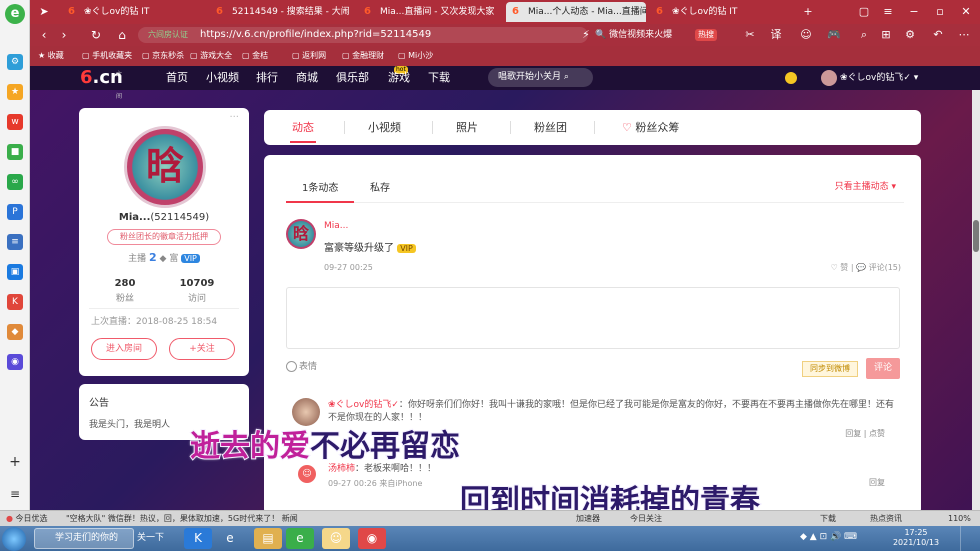 Image resolution: width=980 pixels, height=551 pixels. I want to click on reply-actions: 回复, so click(877, 482).